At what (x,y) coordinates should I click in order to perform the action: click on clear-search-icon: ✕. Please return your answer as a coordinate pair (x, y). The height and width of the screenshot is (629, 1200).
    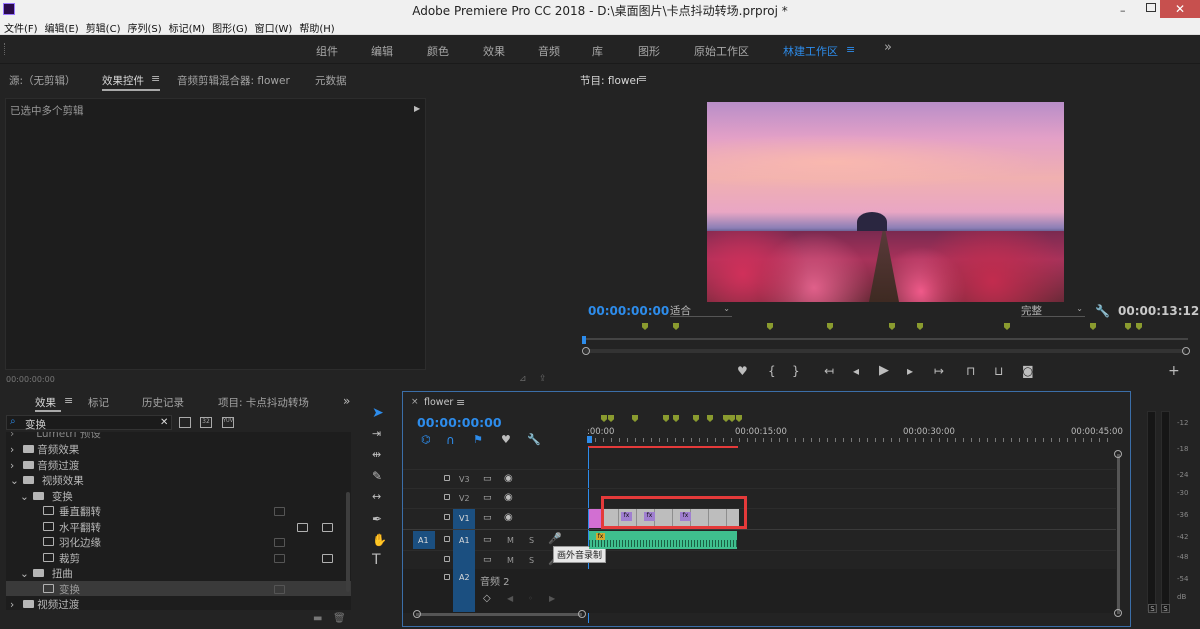
    Looking at the image, I should click on (164, 422).